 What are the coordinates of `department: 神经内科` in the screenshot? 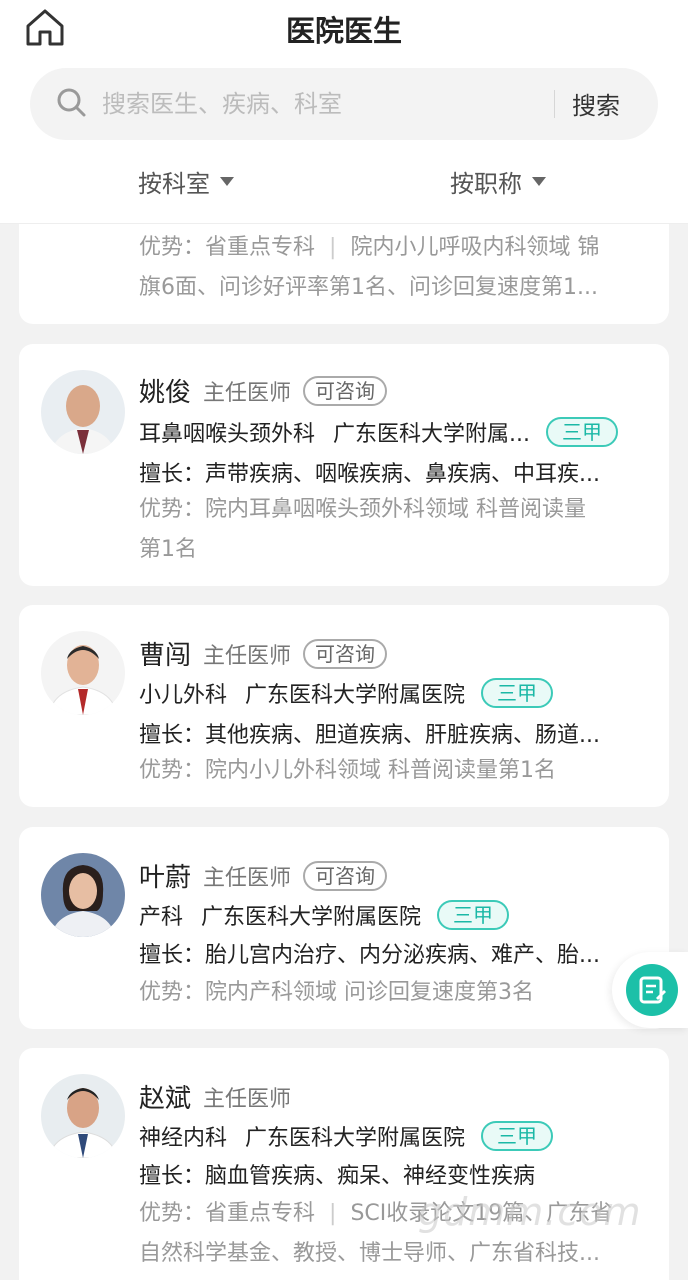 It's located at (183, 1138).